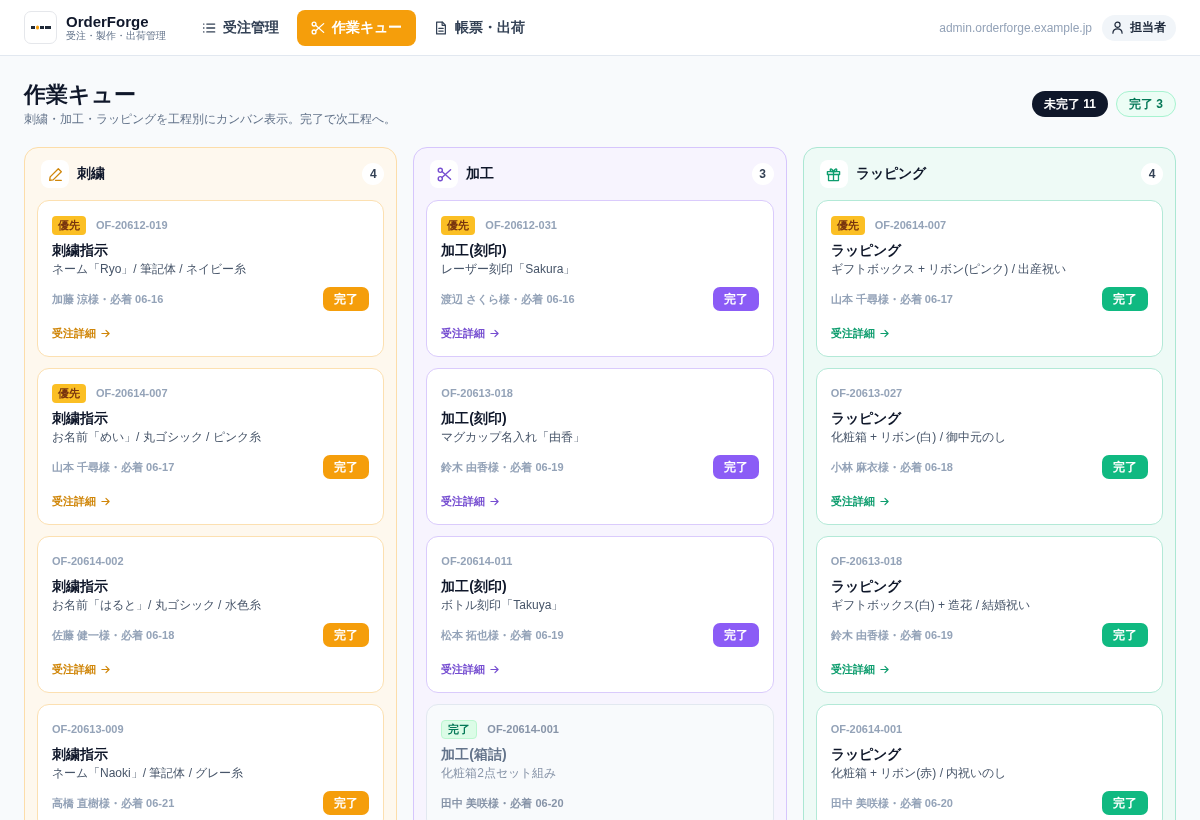 This screenshot has height=820, width=1200. Describe the element at coordinates (80, 95) in the screenshot. I see `page-title: 作業キュー` at that location.